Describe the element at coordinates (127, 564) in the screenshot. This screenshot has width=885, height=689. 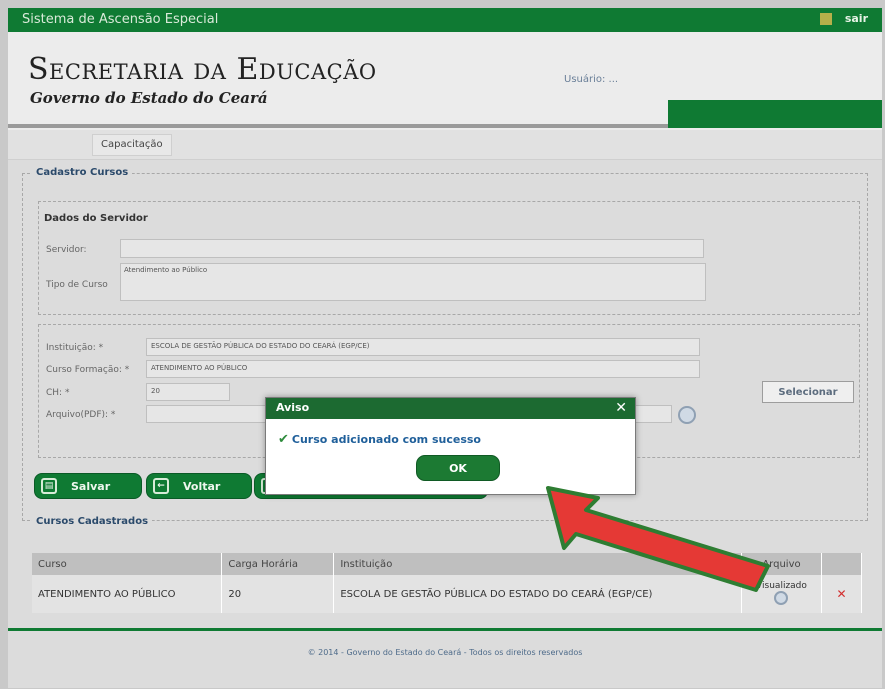
I see `col-curso: Curso` at that location.